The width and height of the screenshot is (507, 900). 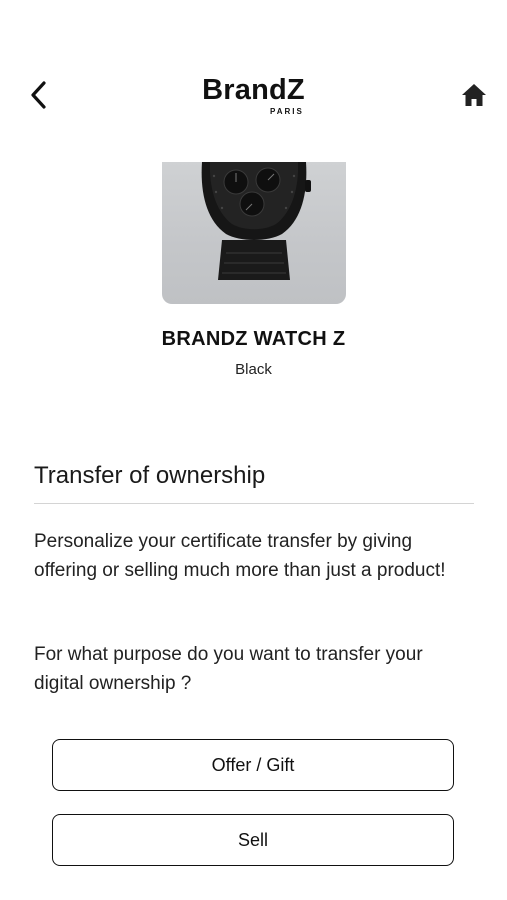 I want to click on home-icon, so click(x=474, y=95).